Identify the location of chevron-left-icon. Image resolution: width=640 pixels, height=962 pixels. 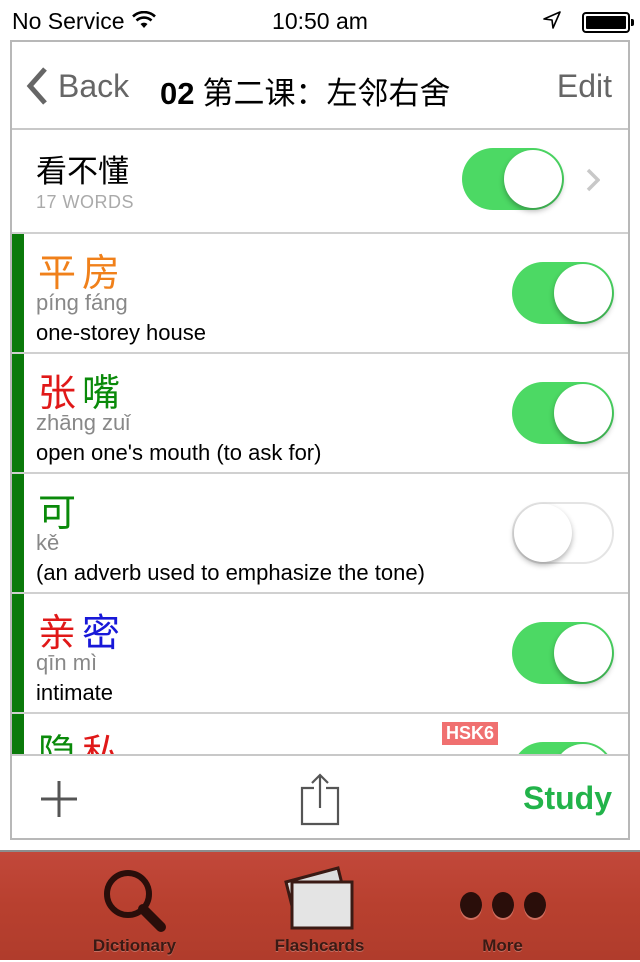
(36, 86).